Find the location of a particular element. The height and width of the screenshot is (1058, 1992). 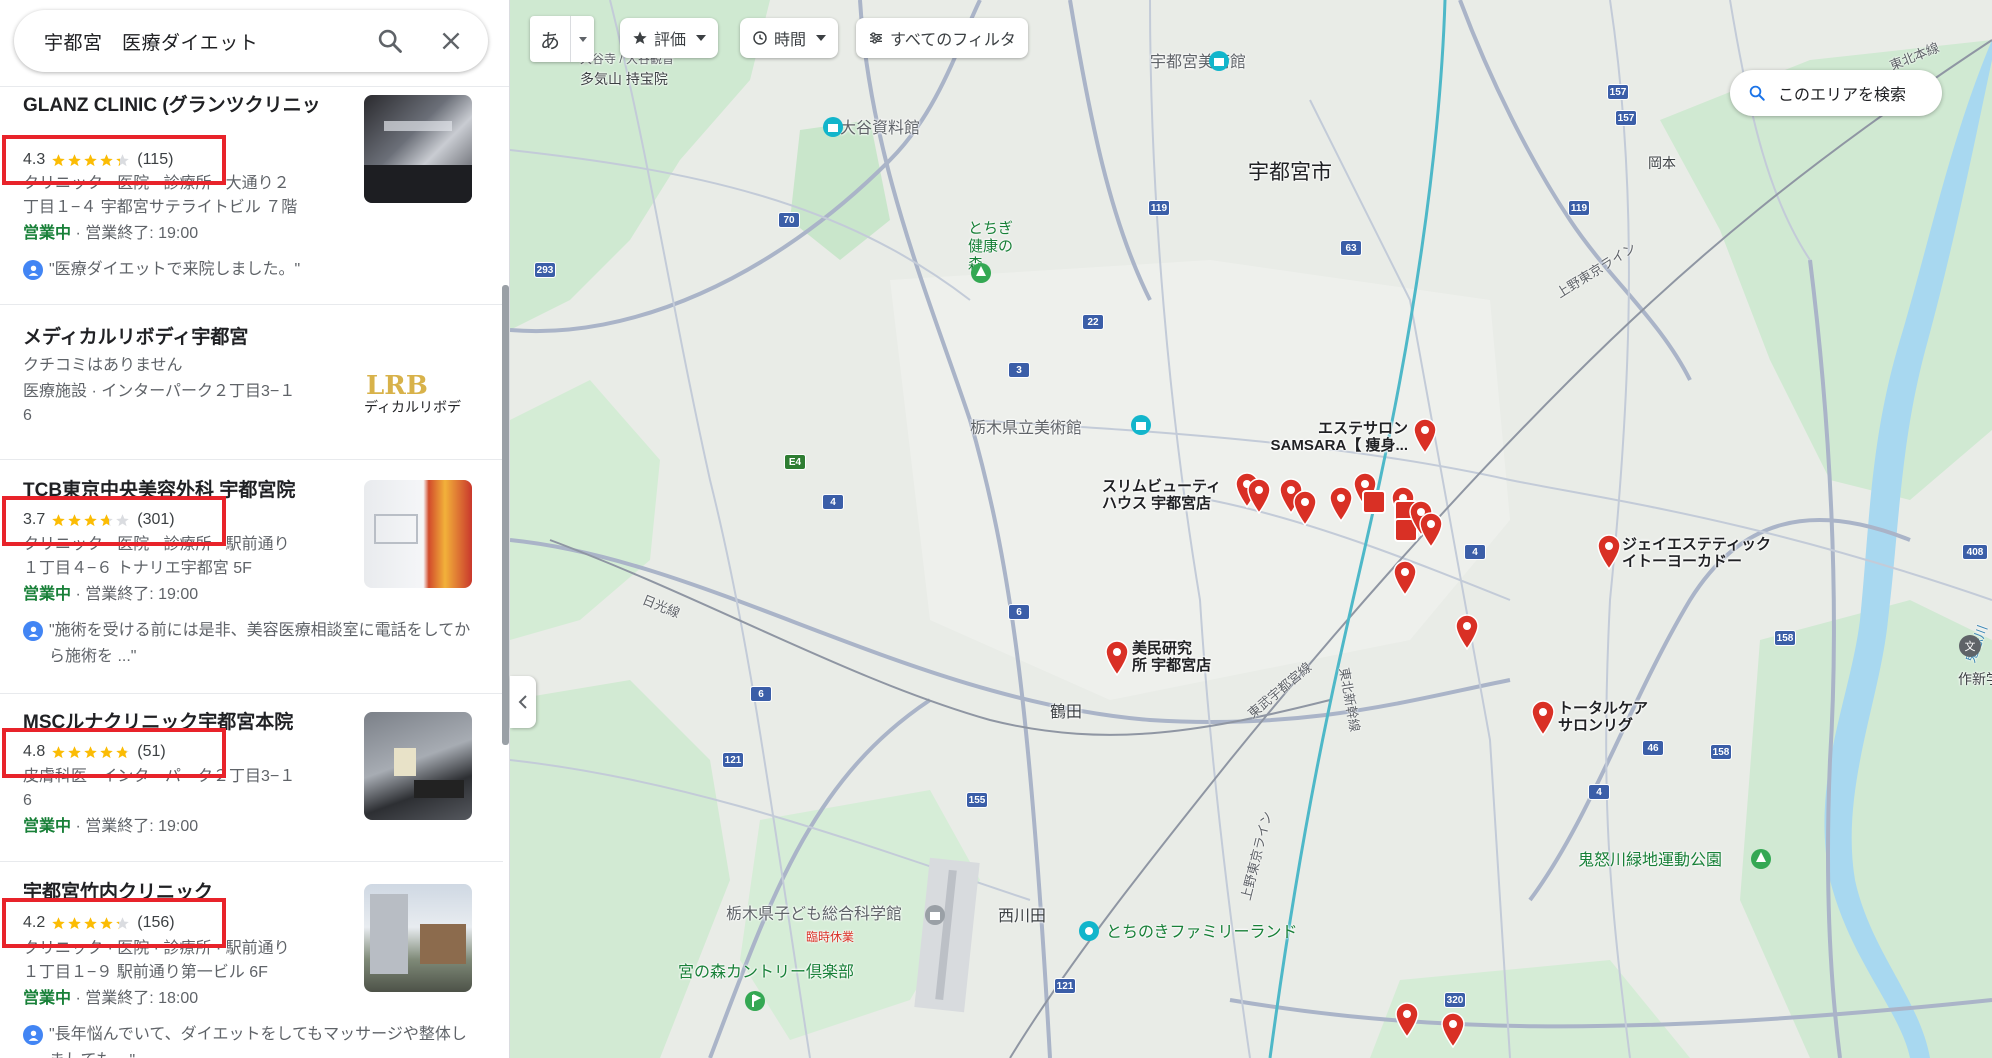

review-snippet: "長年悩んでいて、ダイエットをしてもマッサージや整体しましても ..." is located at coordinates (248, 1040).